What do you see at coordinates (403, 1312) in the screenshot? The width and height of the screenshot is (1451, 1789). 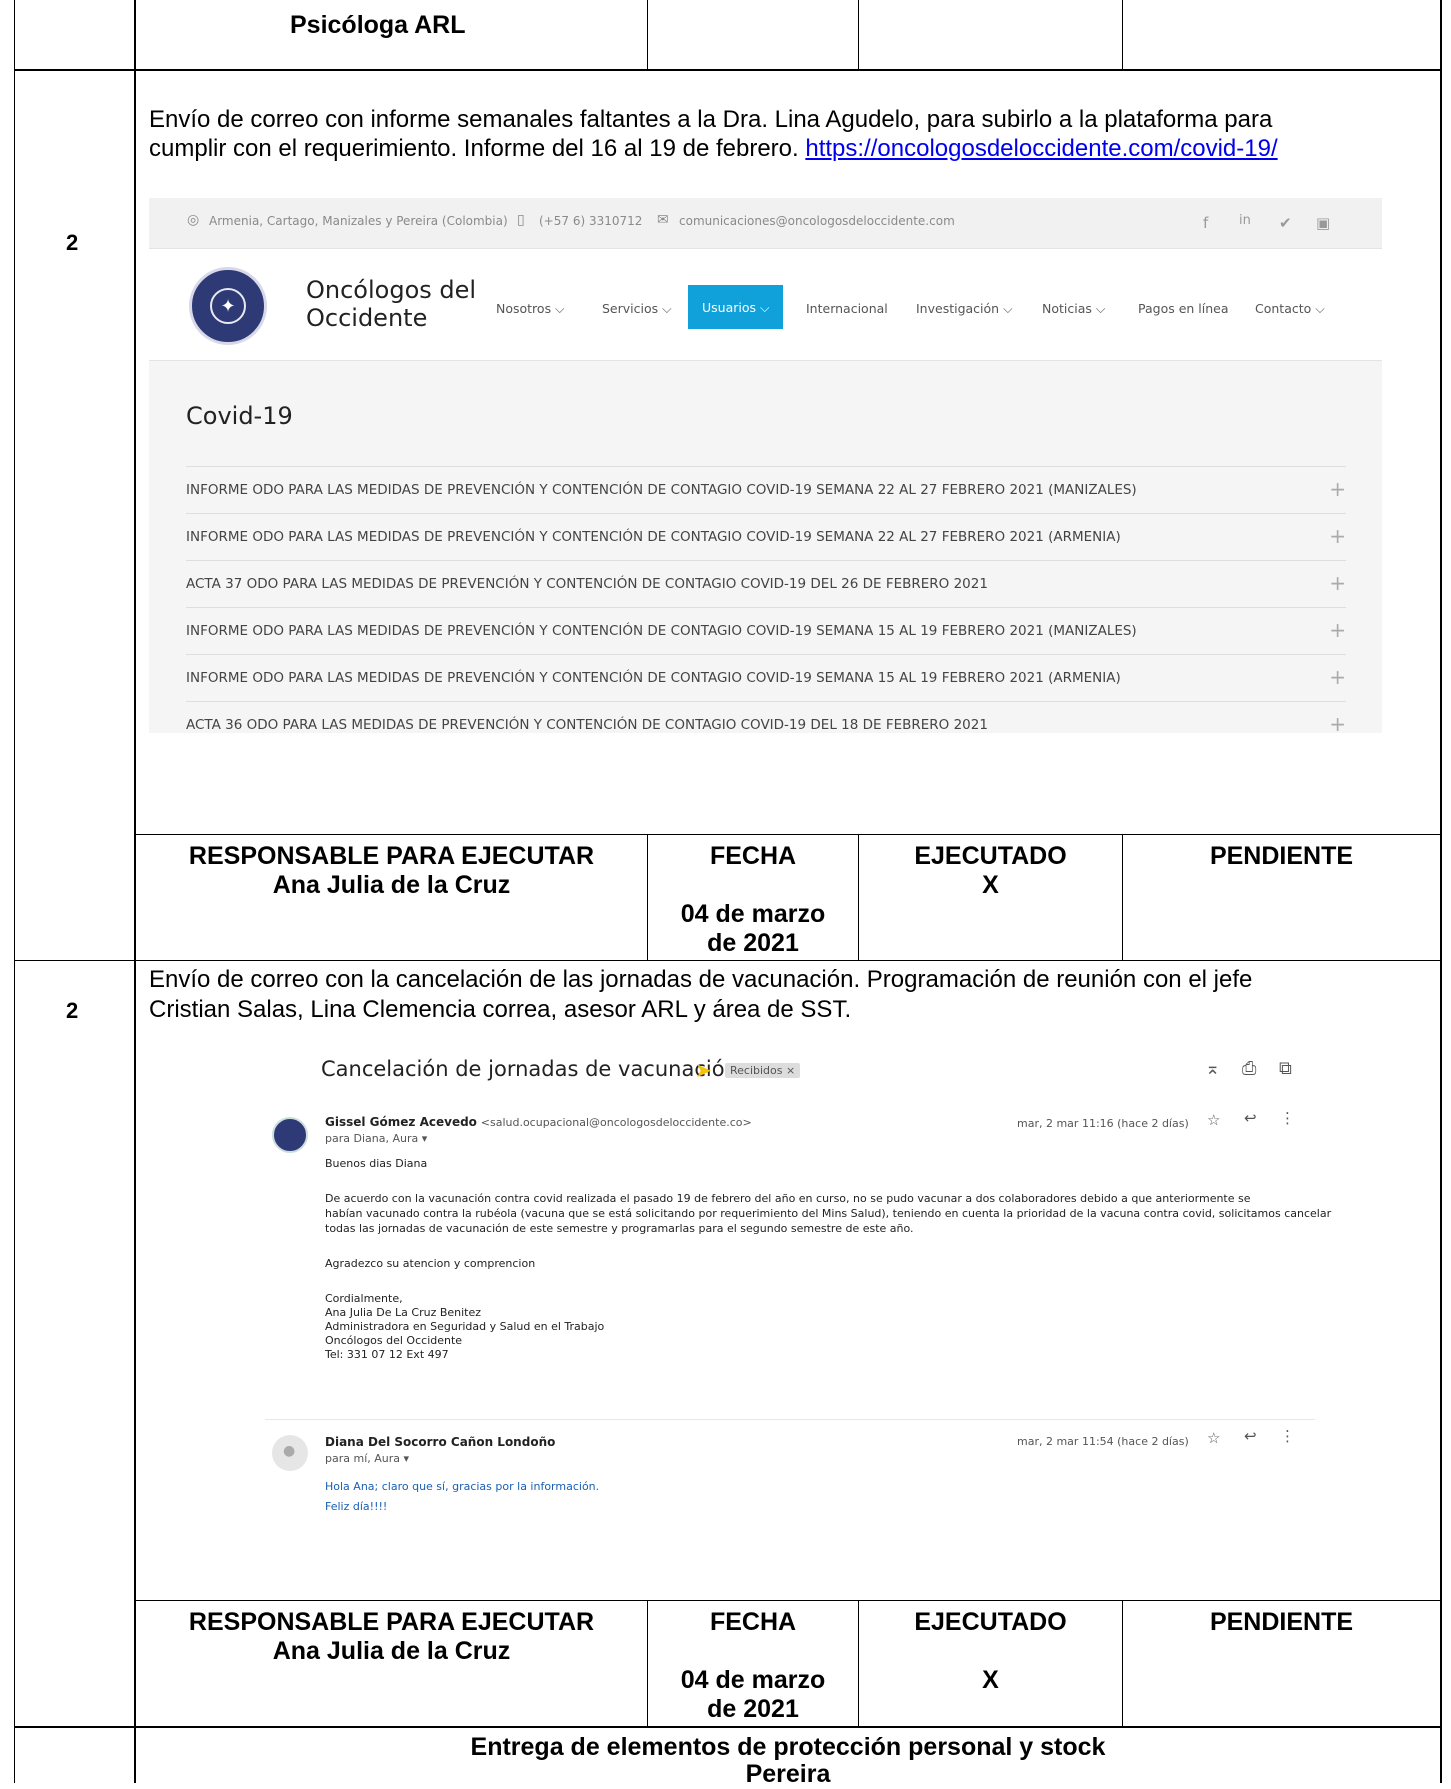 I see `email-body-line: Ana Julia De La Cruz Benitez` at bounding box center [403, 1312].